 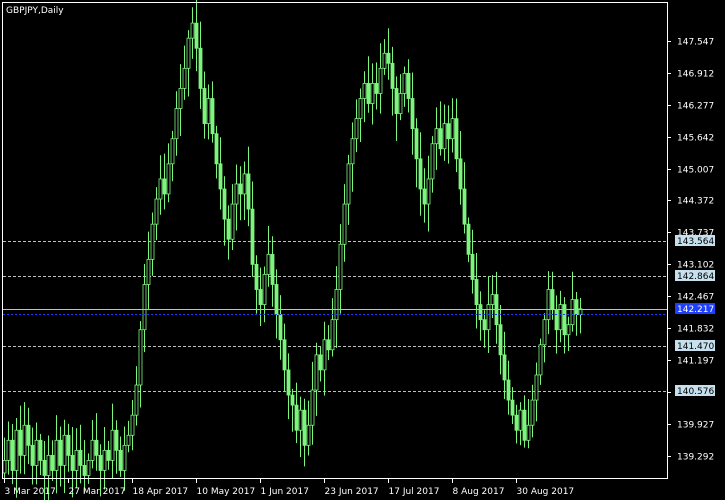 What do you see at coordinates (479, 492) in the screenshot?
I see `time-tick-label: 8 Aug 2017` at bounding box center [479, 492].